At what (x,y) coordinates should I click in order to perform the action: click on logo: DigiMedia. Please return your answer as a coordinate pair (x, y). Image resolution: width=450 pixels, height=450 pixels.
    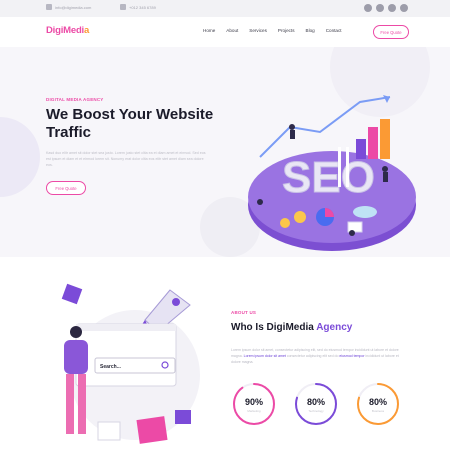
    Looking at the image, I should click on (67, 30).